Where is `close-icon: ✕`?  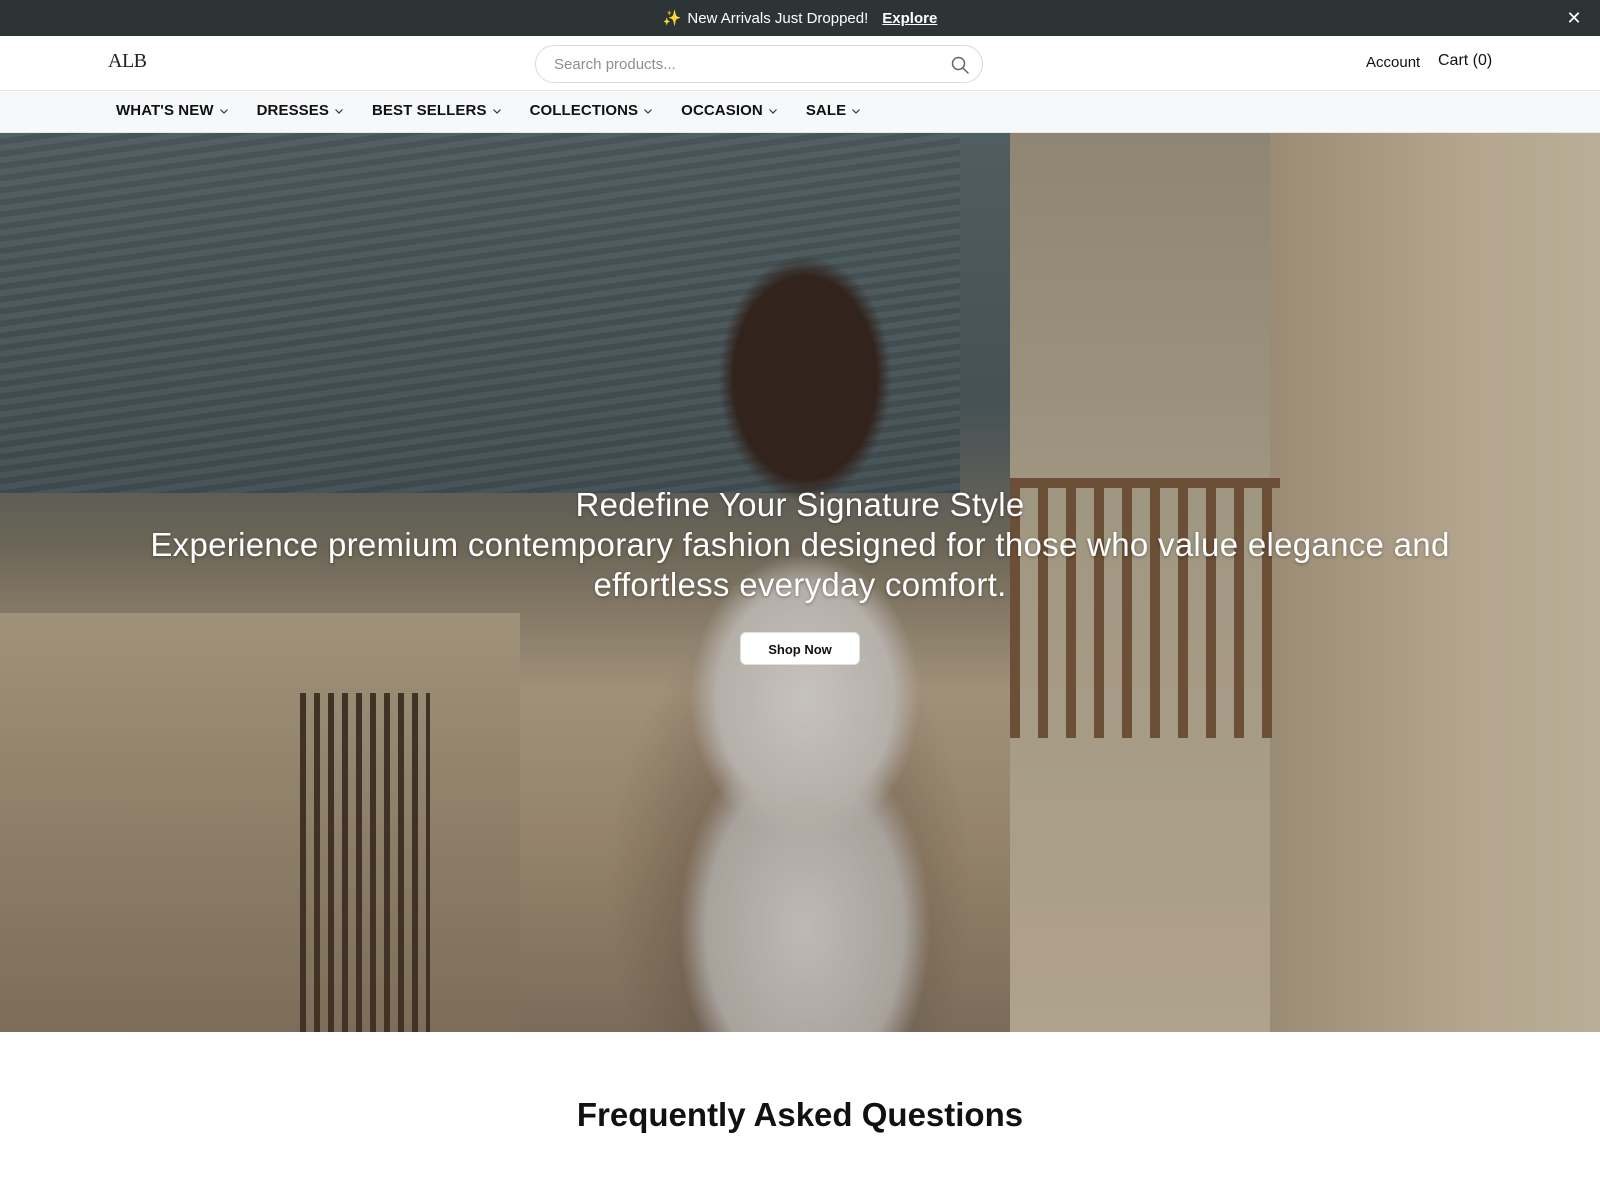 close-icon: ✕ is located at coordinates (1574, 18).